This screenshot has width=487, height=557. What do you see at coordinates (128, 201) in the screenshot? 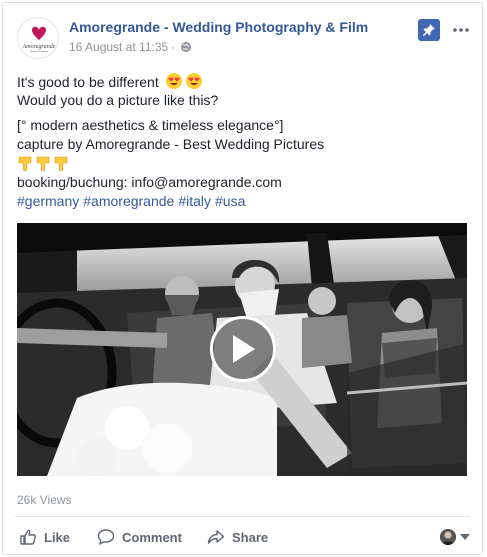
I see `hashtag-link: #amoregrande` at bounding box center [128, 201].